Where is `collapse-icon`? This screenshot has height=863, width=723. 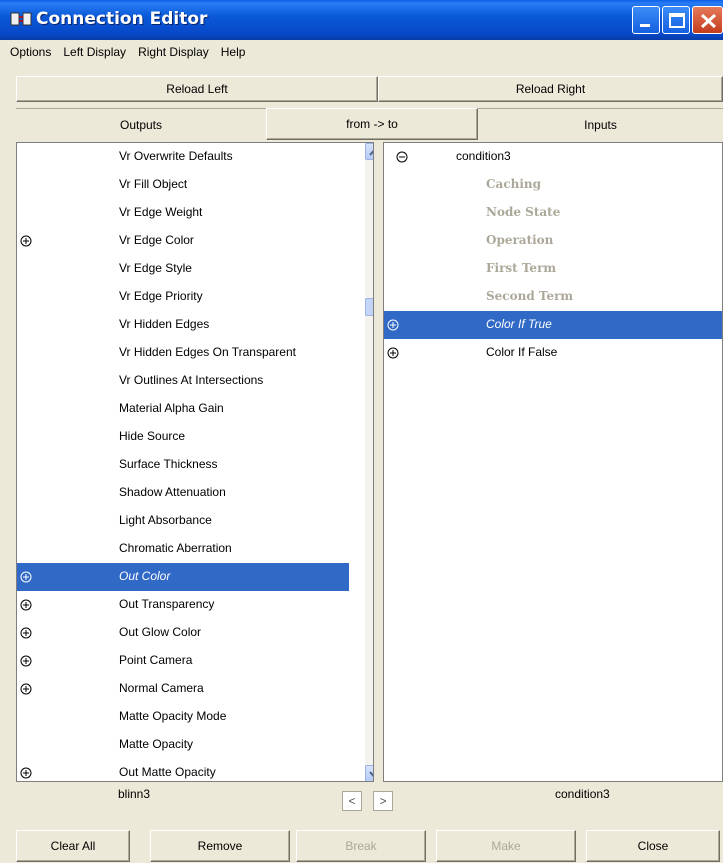 collapse-icon is located at coordinates (402, 157).